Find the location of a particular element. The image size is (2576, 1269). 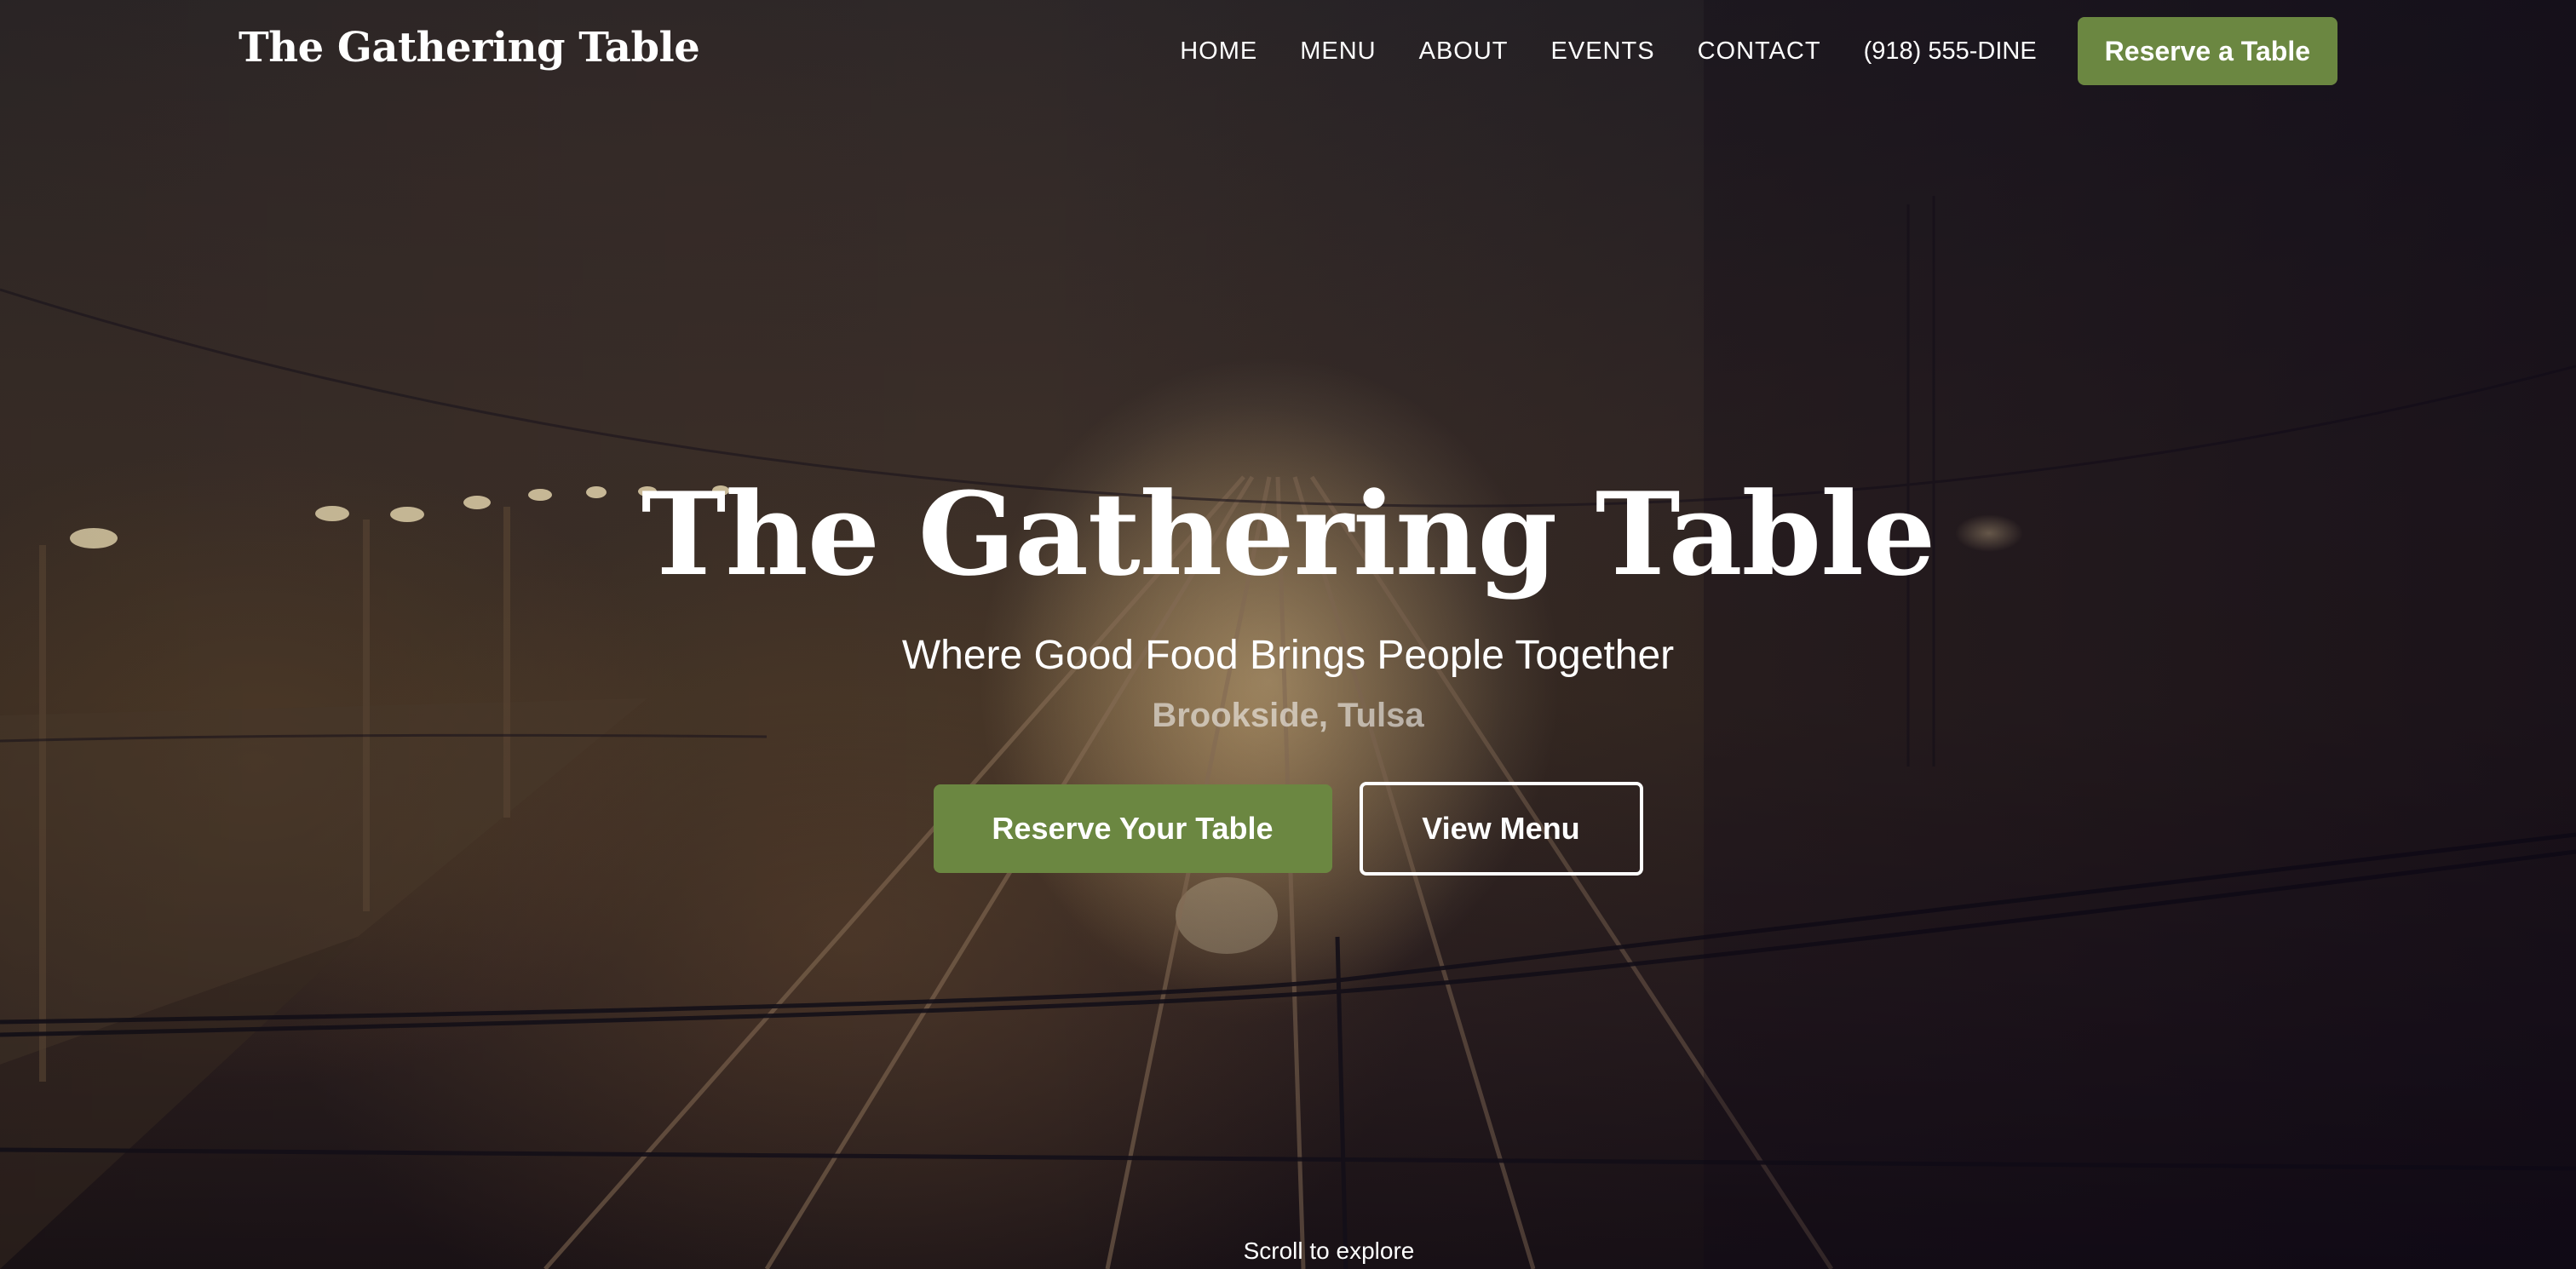

nav-link-contact: CONTACT is located at coordinates (1759, 51).